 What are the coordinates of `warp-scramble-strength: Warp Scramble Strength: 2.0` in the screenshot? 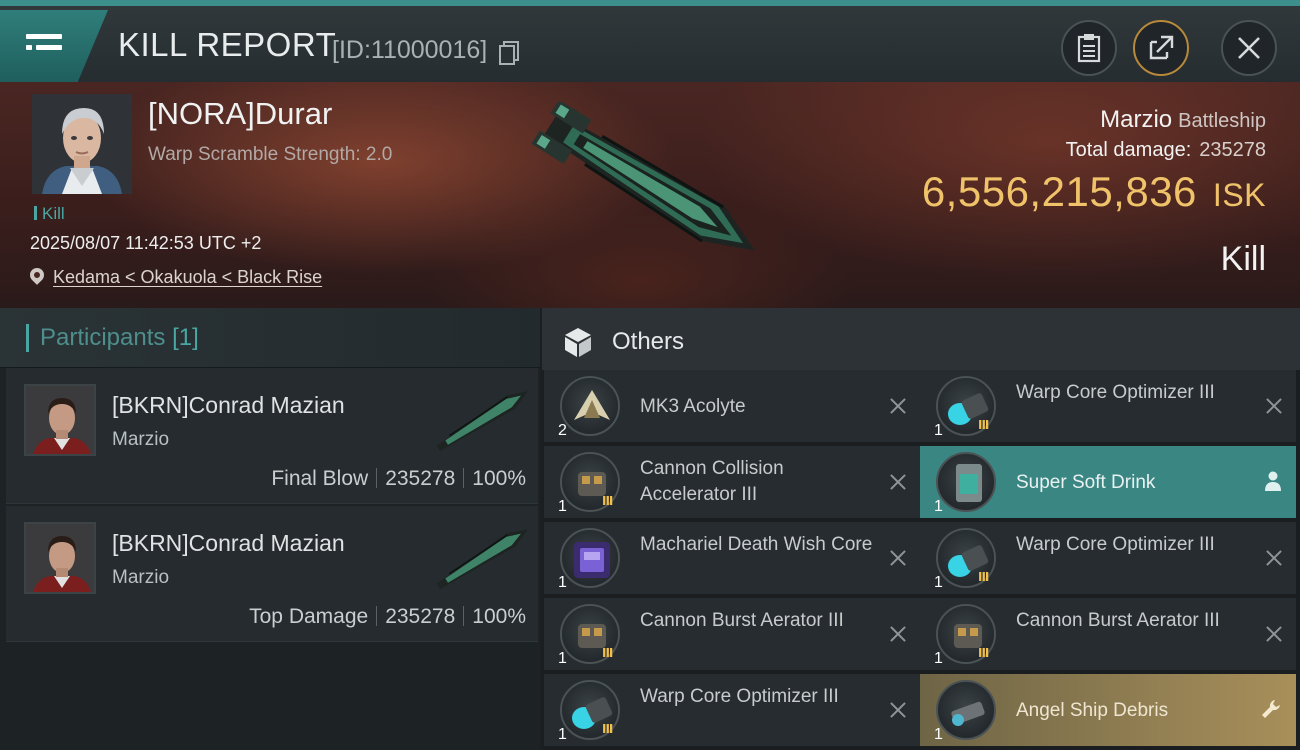 It's located at (270, 154).